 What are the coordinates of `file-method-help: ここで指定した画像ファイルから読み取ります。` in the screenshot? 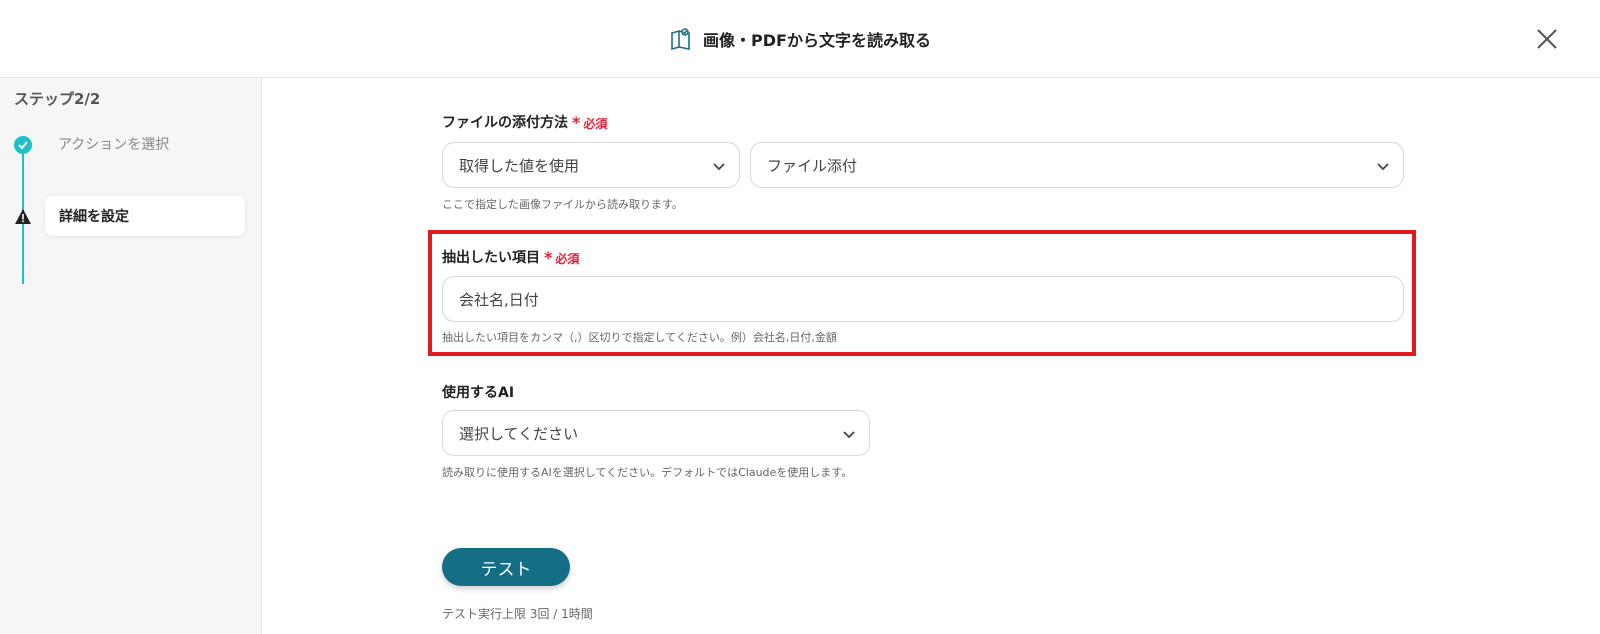 It's located at (562, 204).